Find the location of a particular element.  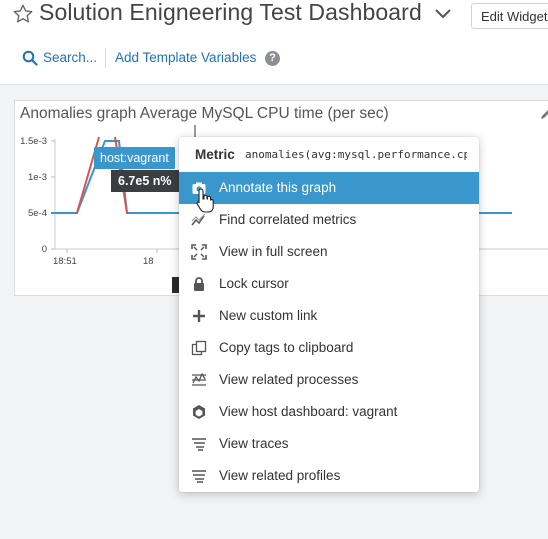

x-tick-label: 18:51 is located at coordinates (65, 261).